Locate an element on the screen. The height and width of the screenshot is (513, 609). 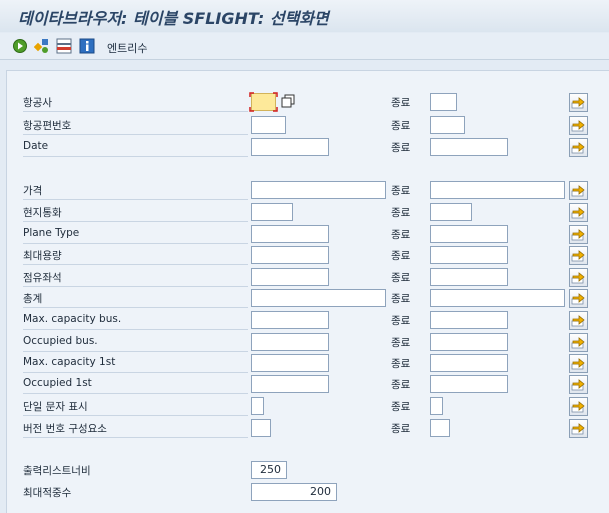
field-label: Plane Type is located at coordinates (51, 233).